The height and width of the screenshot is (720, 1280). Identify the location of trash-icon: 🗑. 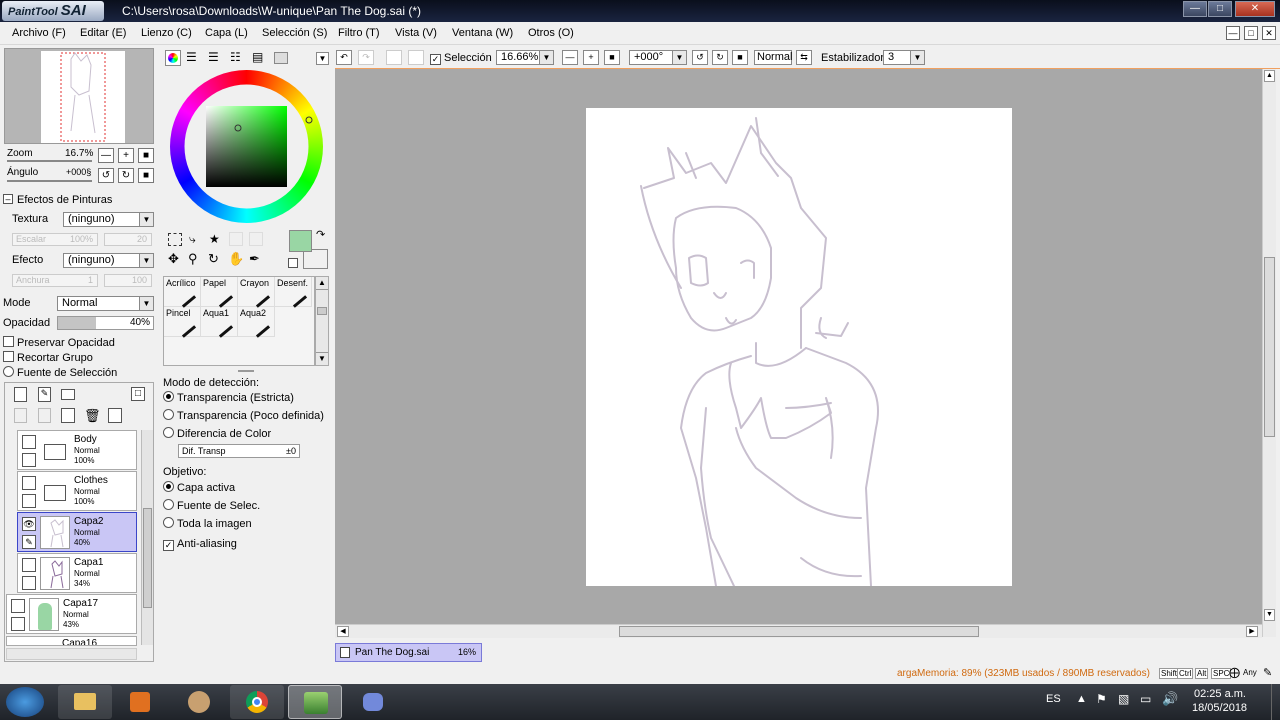
(92, 415).